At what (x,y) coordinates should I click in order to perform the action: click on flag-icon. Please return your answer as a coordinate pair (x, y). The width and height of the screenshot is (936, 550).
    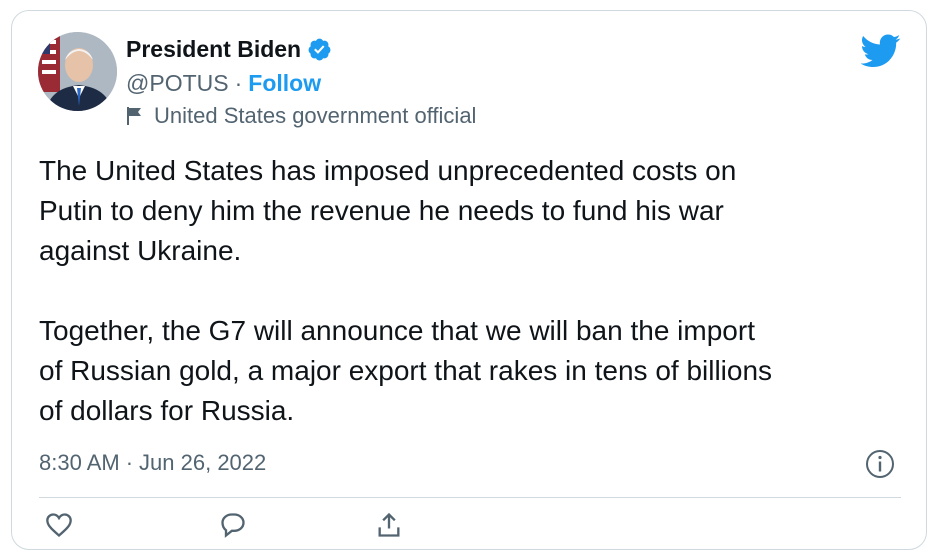
    Looking at the image, I should click on (134, 116).